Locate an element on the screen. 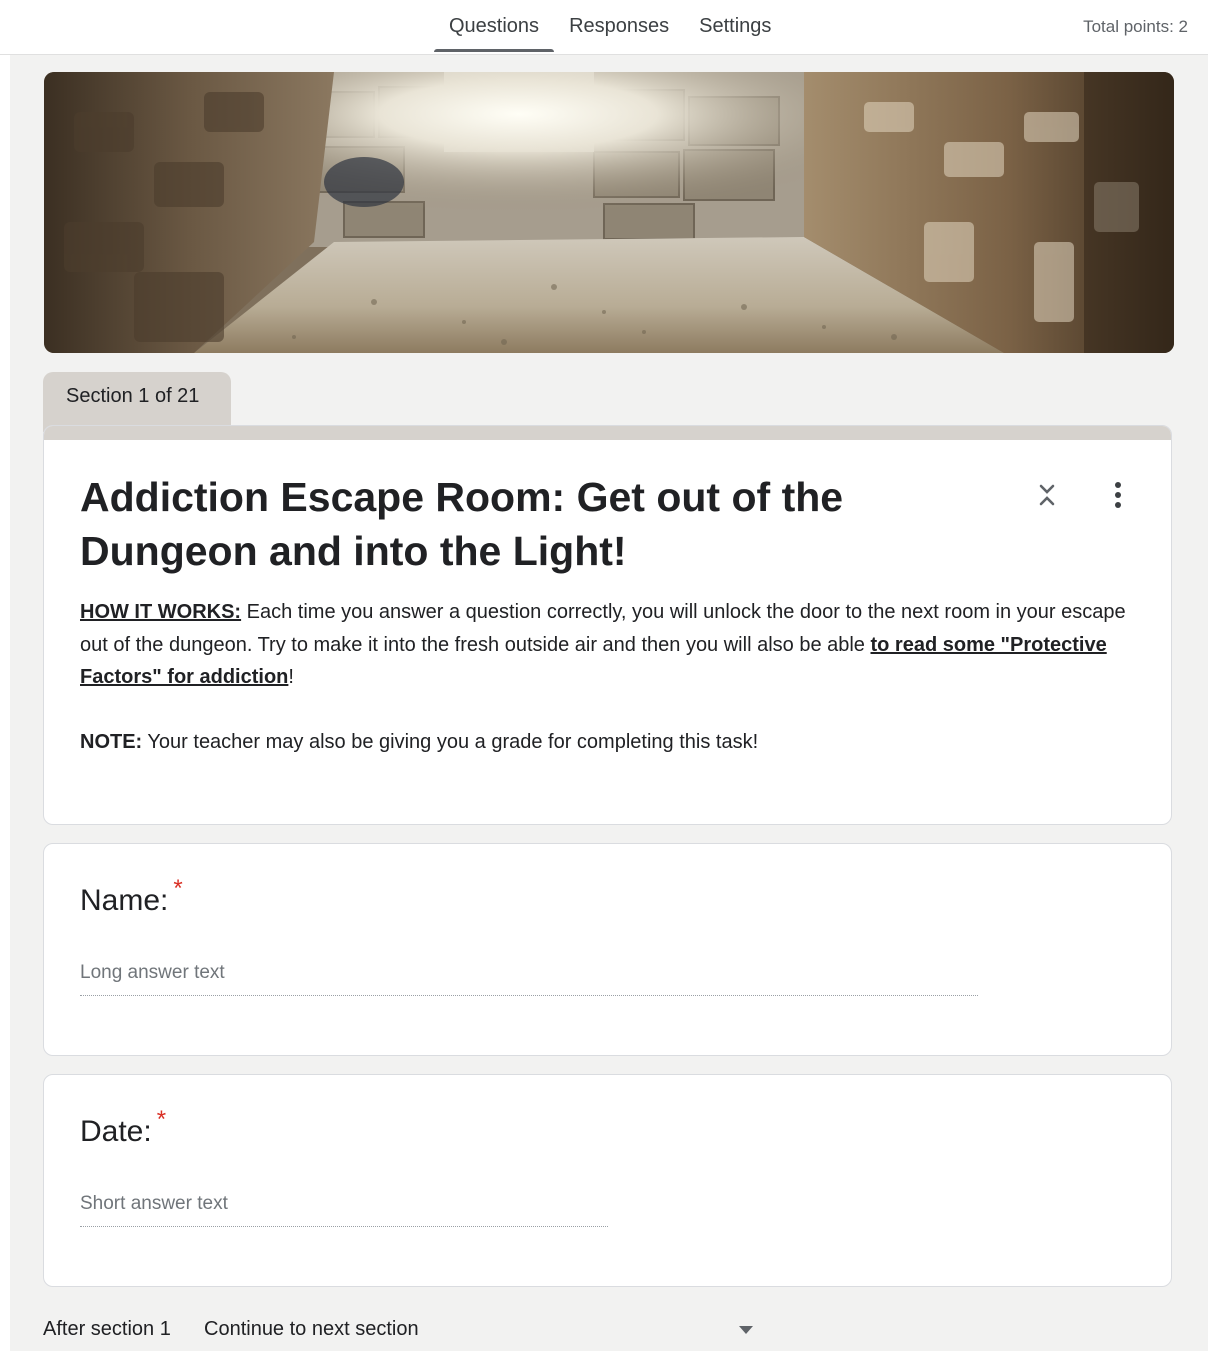 This screenshot has width=1208, height=1351. question-title-text: Date: is located at coordinates (116, 1131).